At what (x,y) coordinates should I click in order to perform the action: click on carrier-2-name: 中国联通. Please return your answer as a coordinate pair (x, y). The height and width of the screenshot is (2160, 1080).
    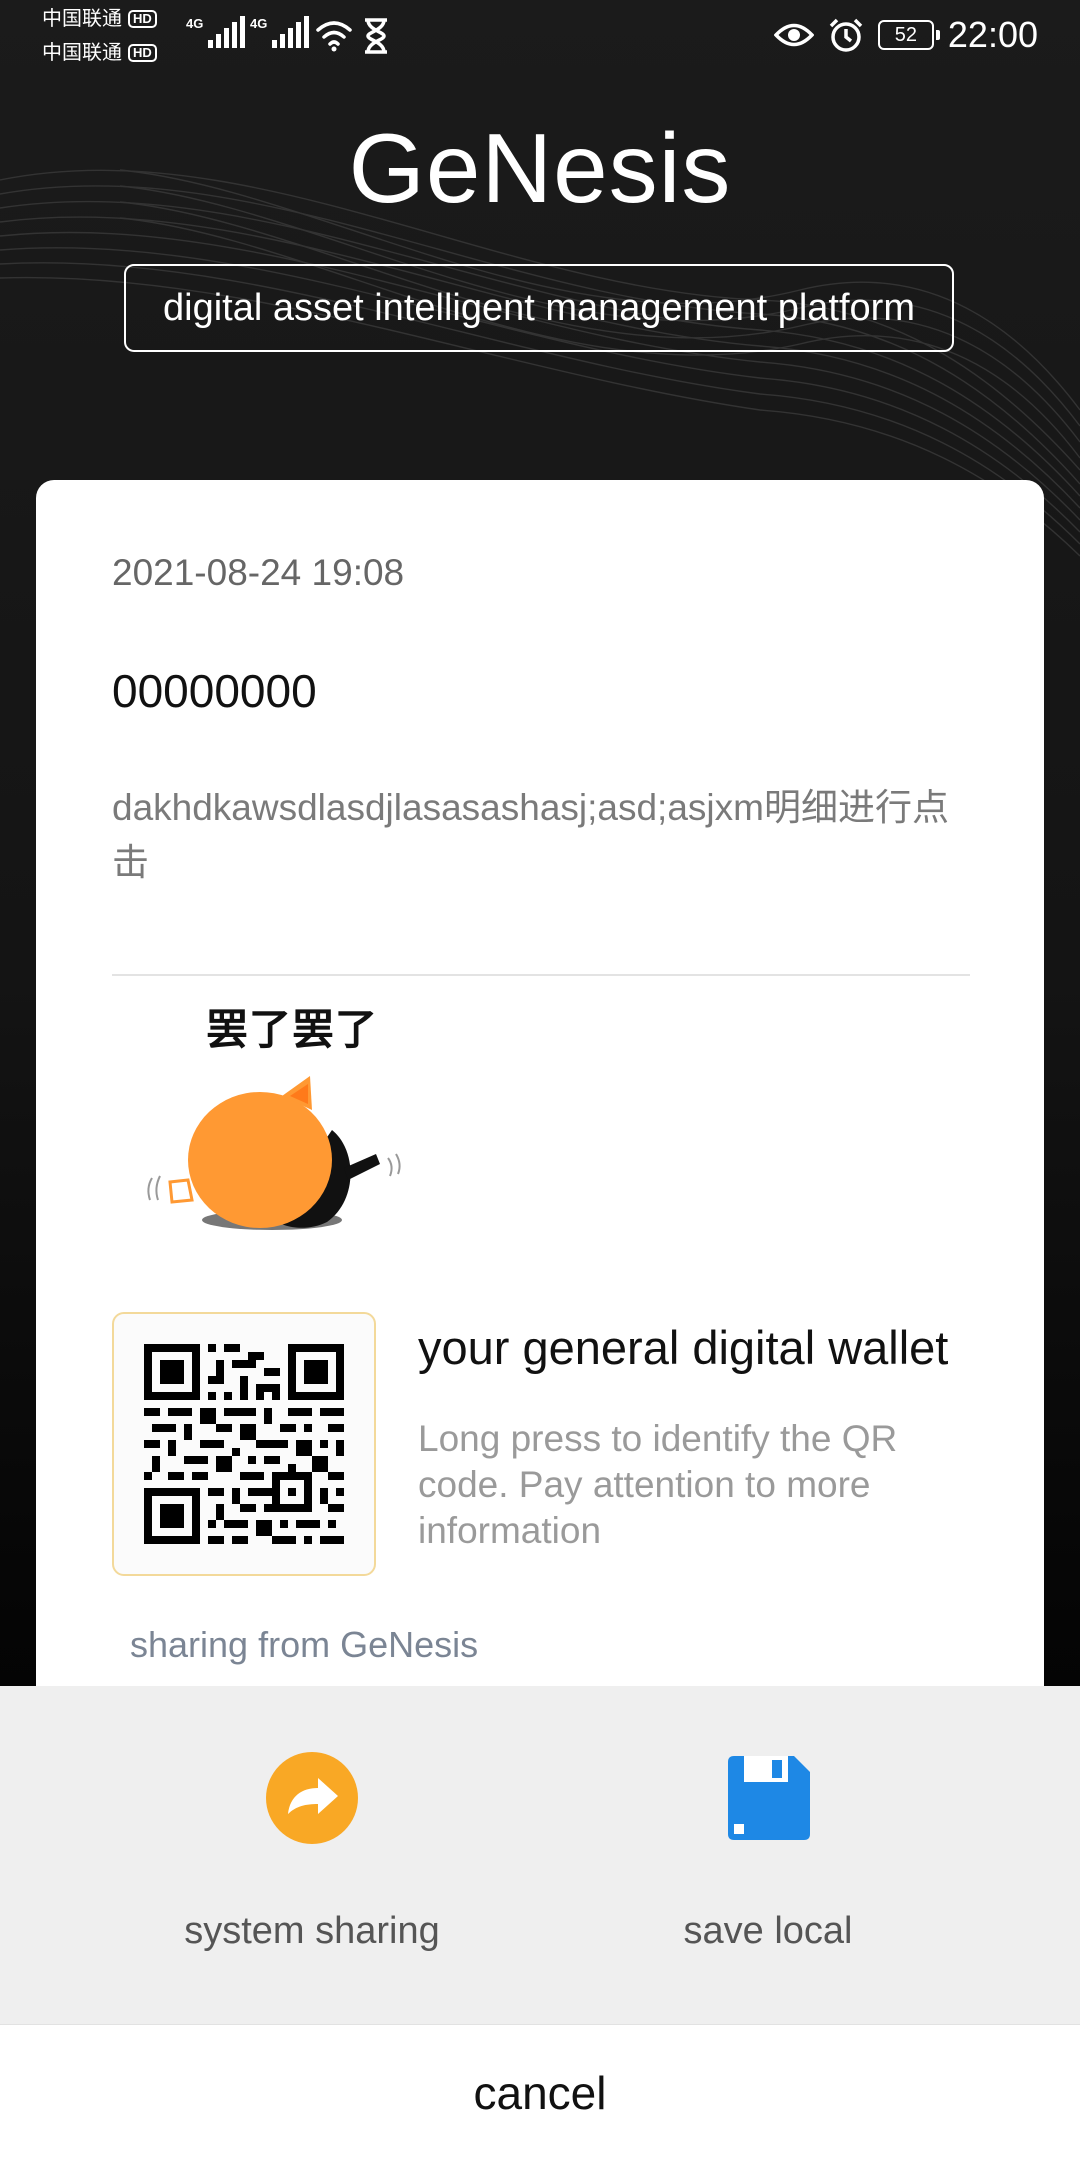
    Looking at the image, I should click on (82, 53).